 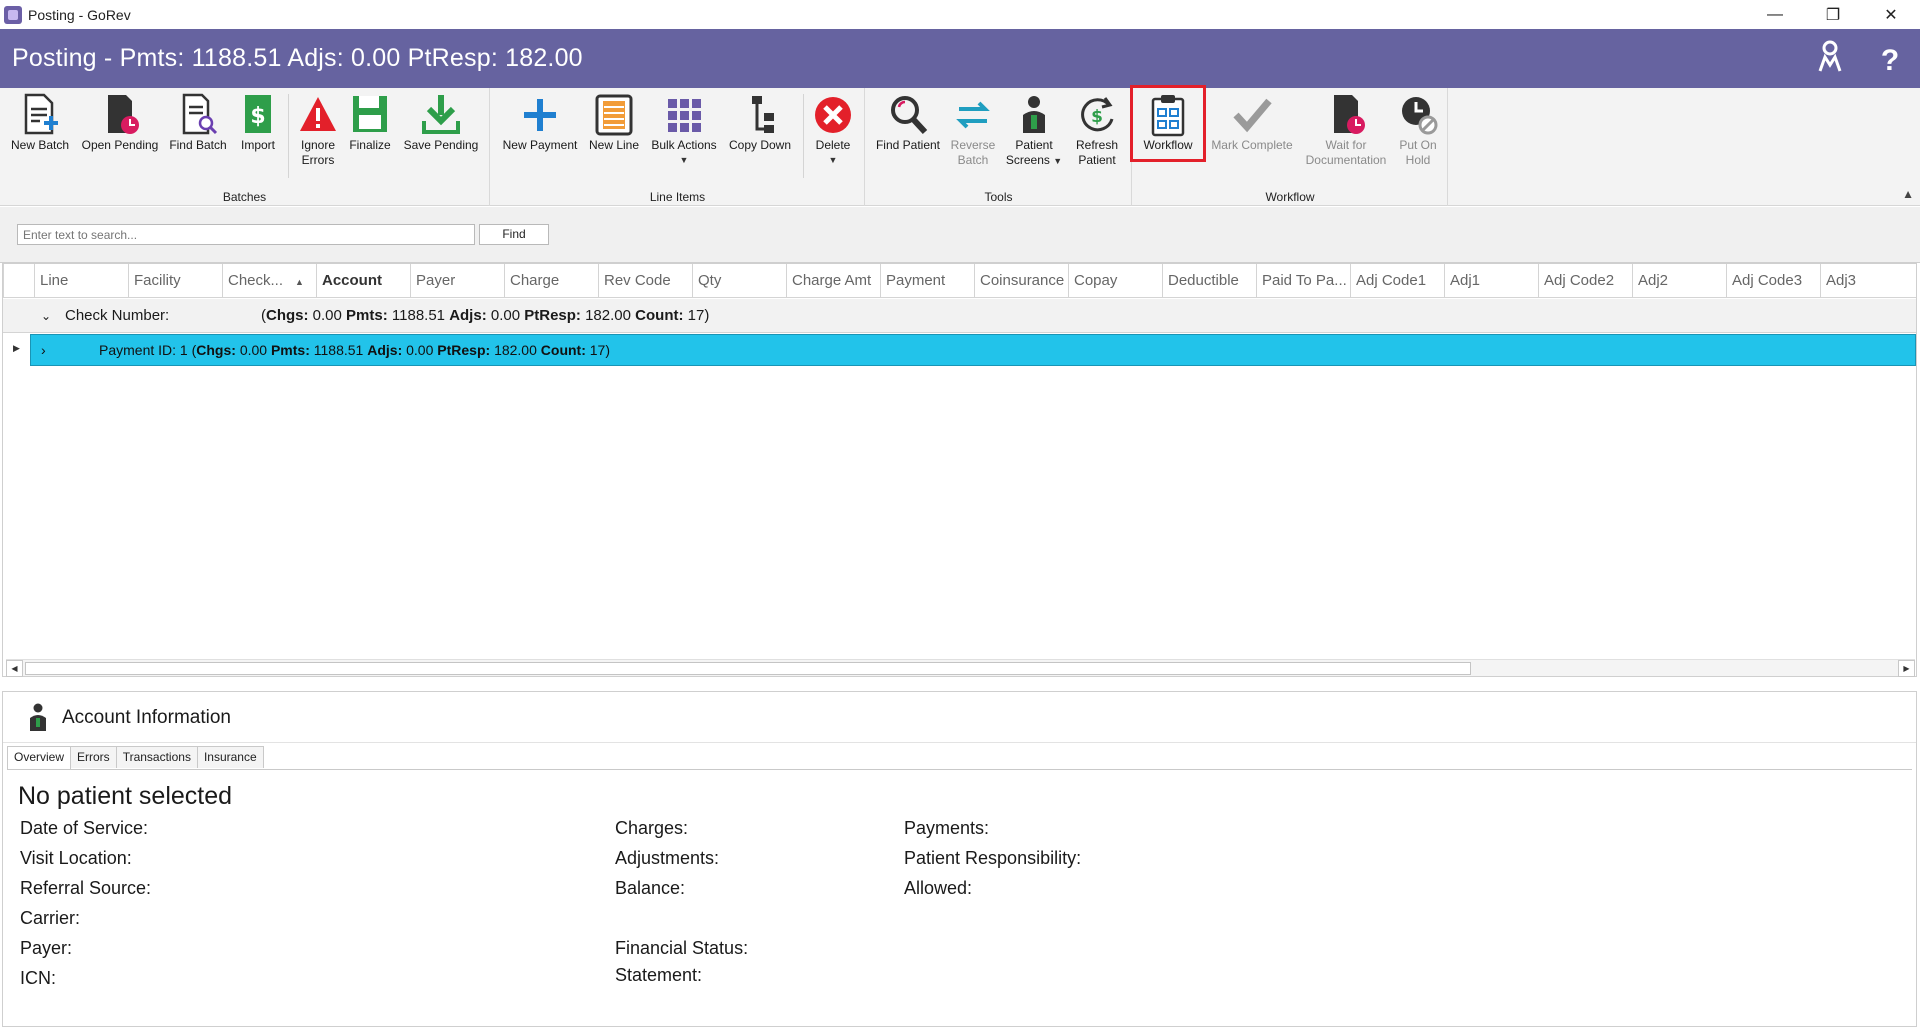 I want to click on column-header-adj3: Adj3, so click(x=1867, y=281).